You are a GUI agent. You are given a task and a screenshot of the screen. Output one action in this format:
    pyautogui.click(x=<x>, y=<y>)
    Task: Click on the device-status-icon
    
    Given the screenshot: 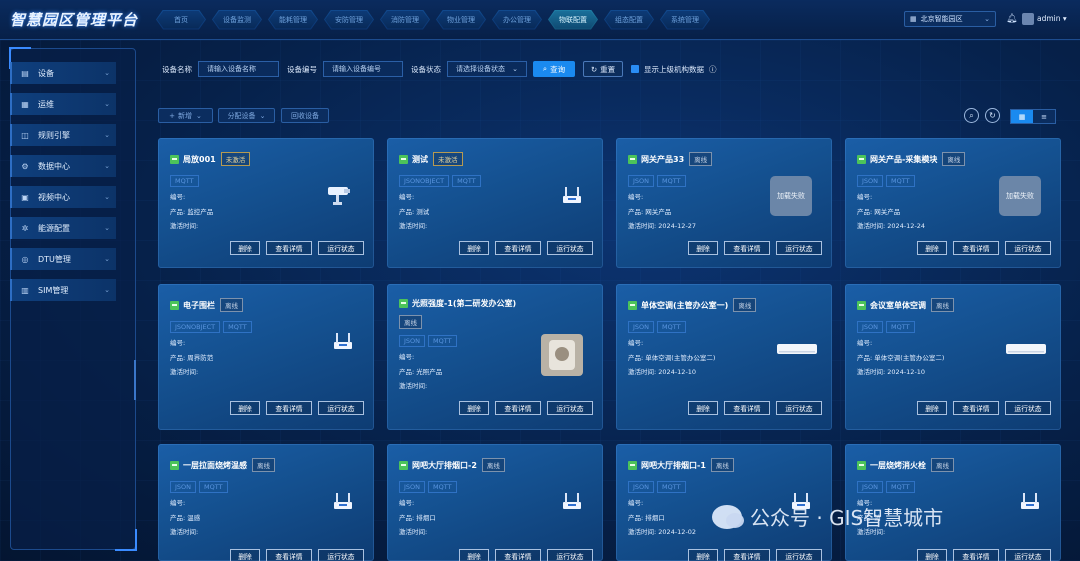 What is the action you would take?
    pyautogui.click(x=861, y=305)
    